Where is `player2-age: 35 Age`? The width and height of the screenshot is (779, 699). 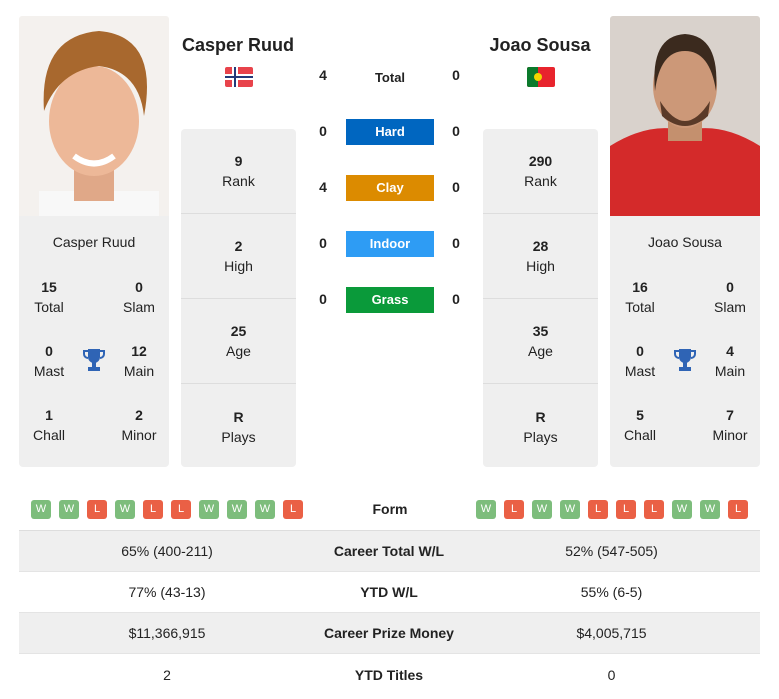
player2-age: 35 Age is located at coordinates (540, 341).